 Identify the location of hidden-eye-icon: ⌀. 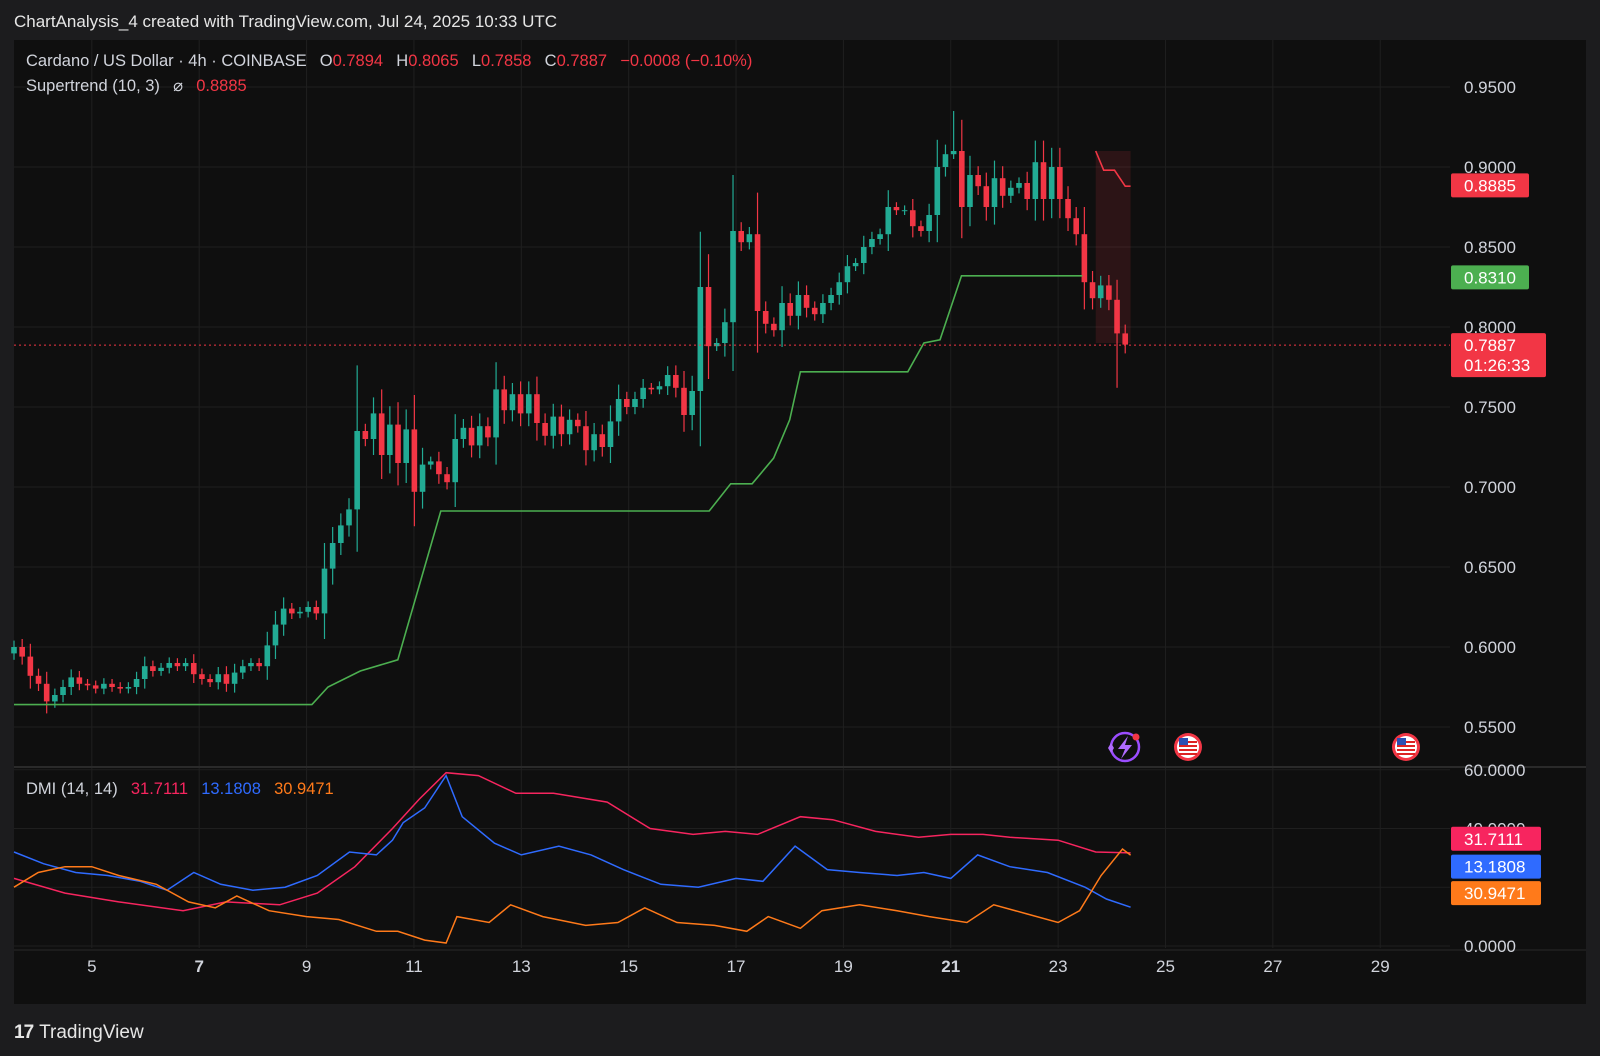
(178, 86).